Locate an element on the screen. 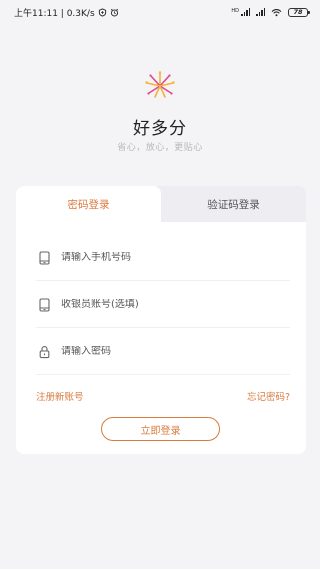  phone-input is located at coordinates (171, 257).